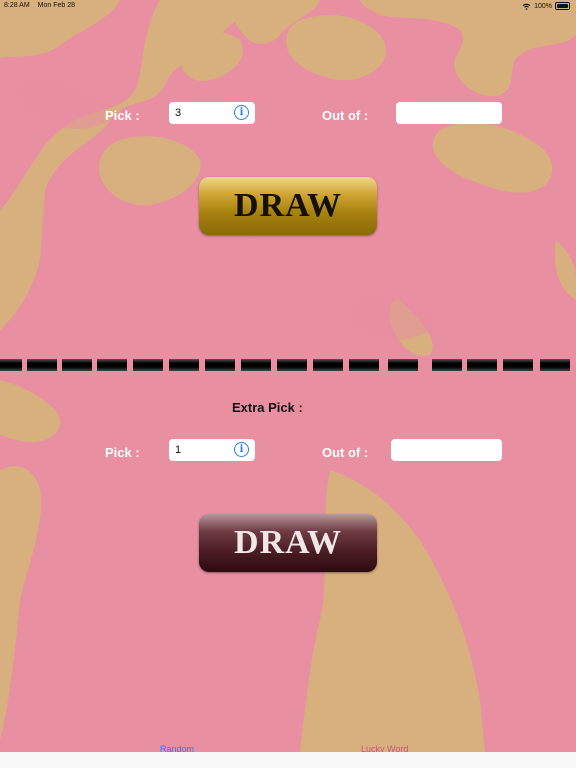 The image size is (576, 768). What do you see at coordinates (17, 5) in the screenshot?
I see `status-time: 8:28 AM` at bounding box center [17, 5].